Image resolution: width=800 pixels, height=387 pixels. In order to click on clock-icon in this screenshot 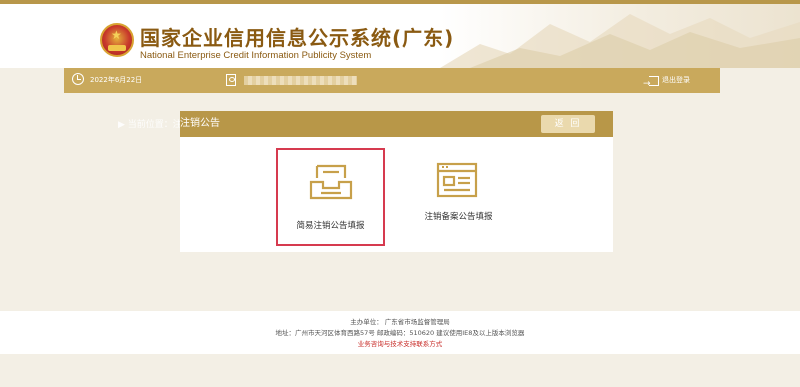, I will do `click(78, 79)`.